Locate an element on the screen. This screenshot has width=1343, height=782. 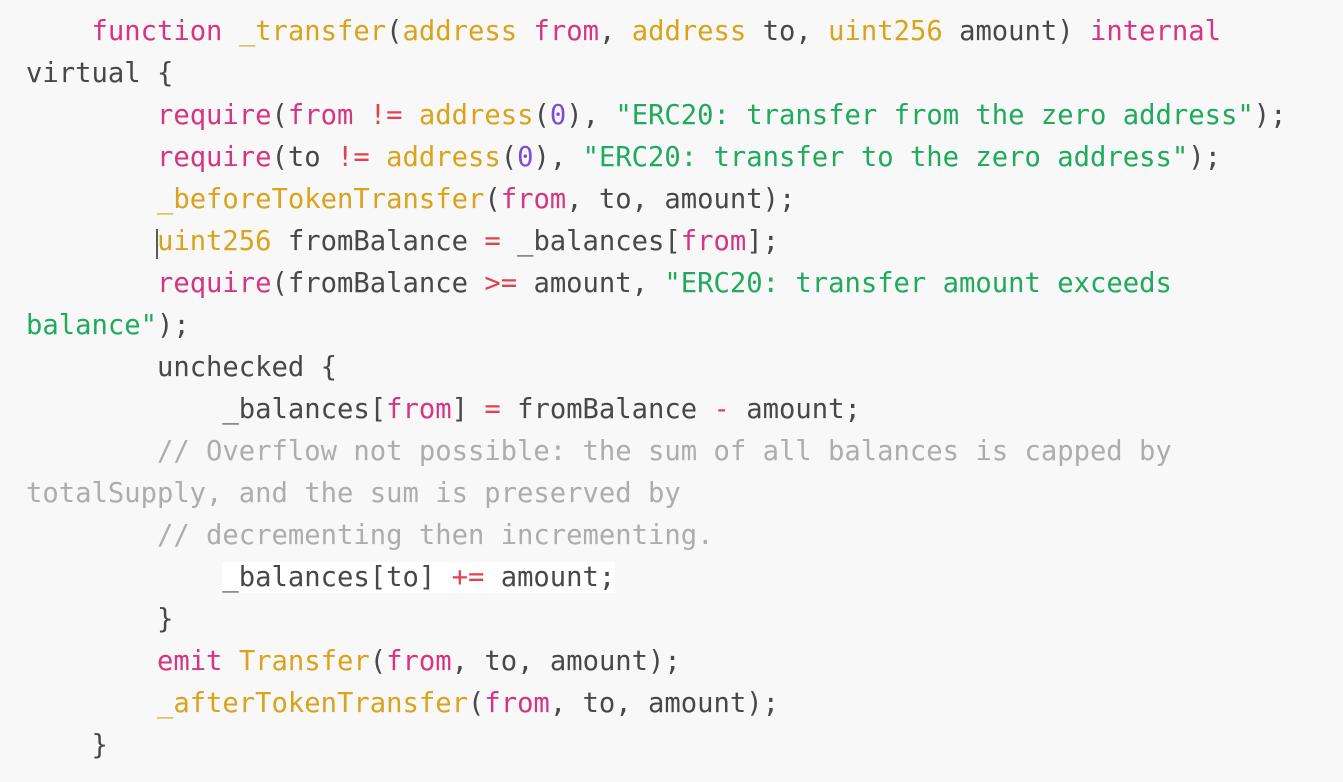
token-txt: to, is located at coordinates (787, 31).